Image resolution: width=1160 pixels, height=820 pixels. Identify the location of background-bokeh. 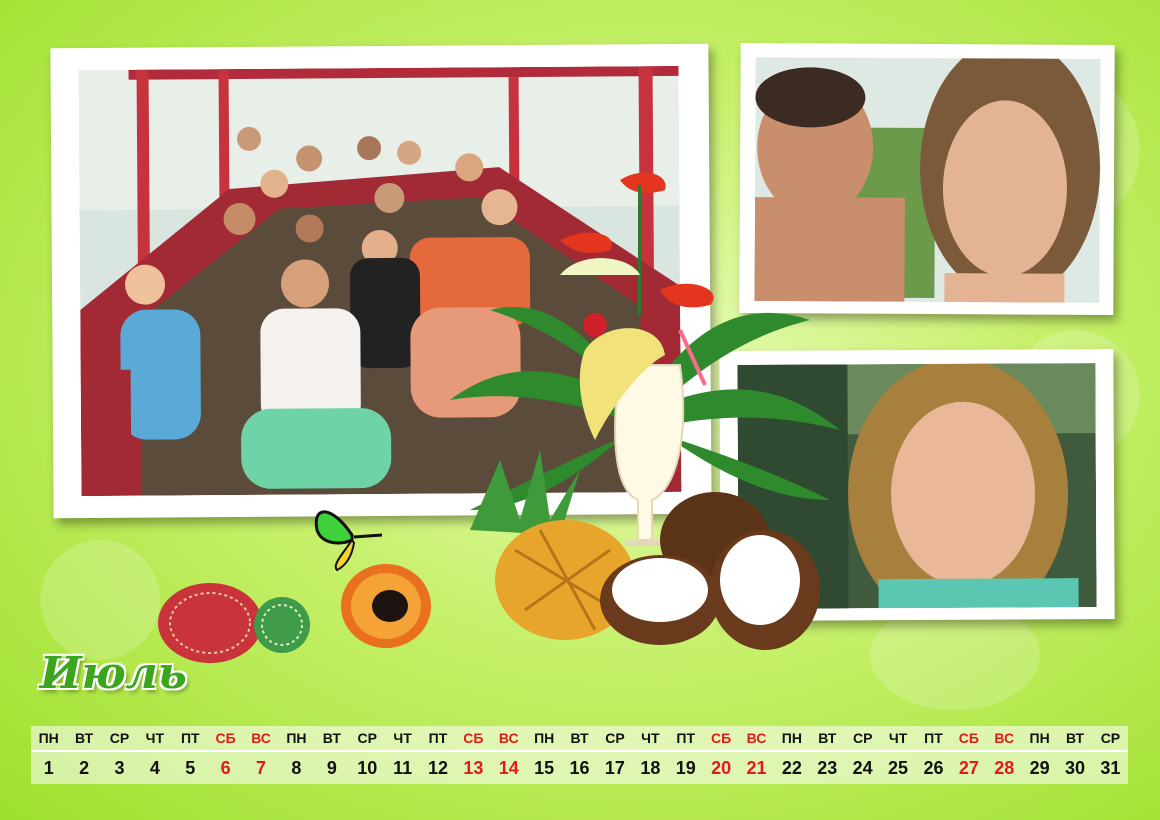
(100, 600).